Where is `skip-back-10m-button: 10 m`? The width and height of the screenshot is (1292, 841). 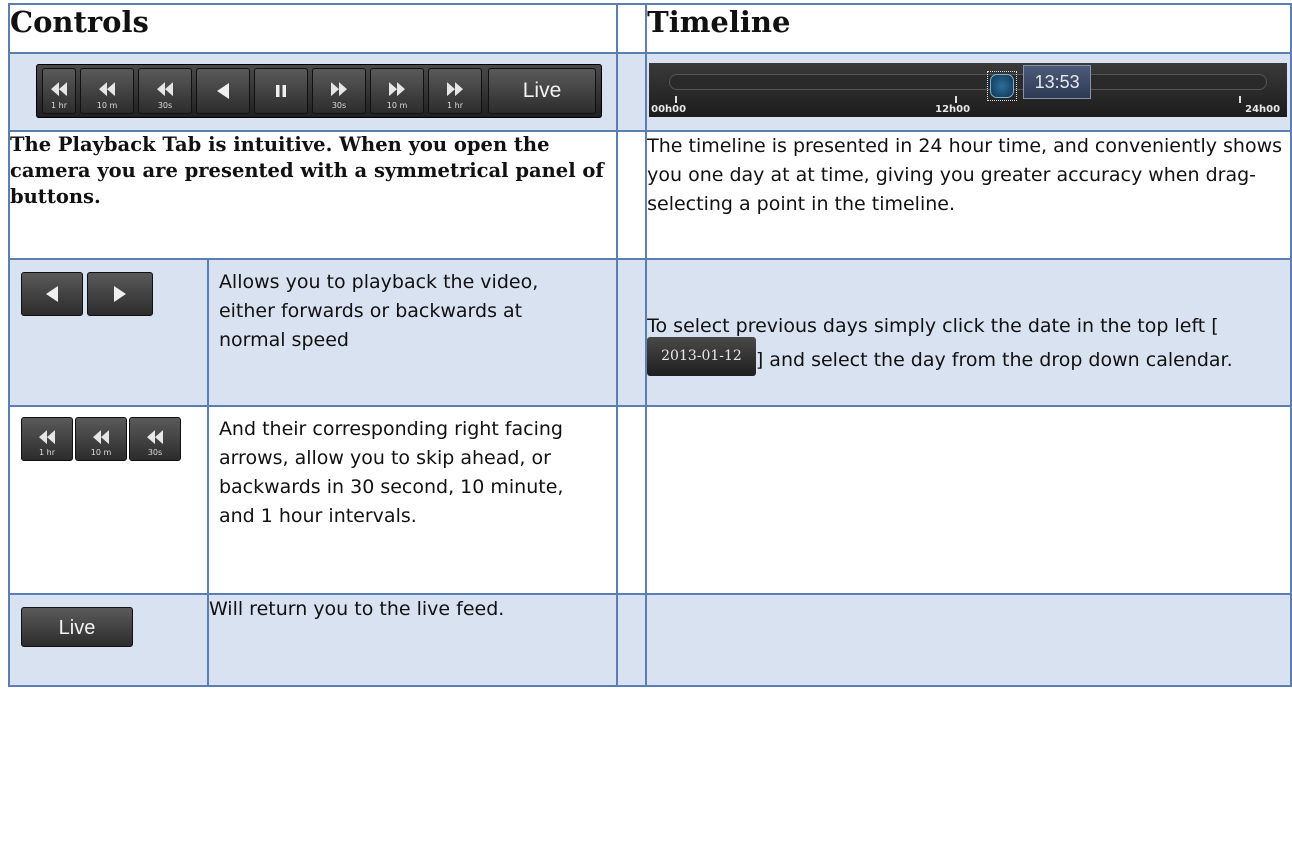
skip-back-10m-button: 10 m is located at coordinates (101, 439).